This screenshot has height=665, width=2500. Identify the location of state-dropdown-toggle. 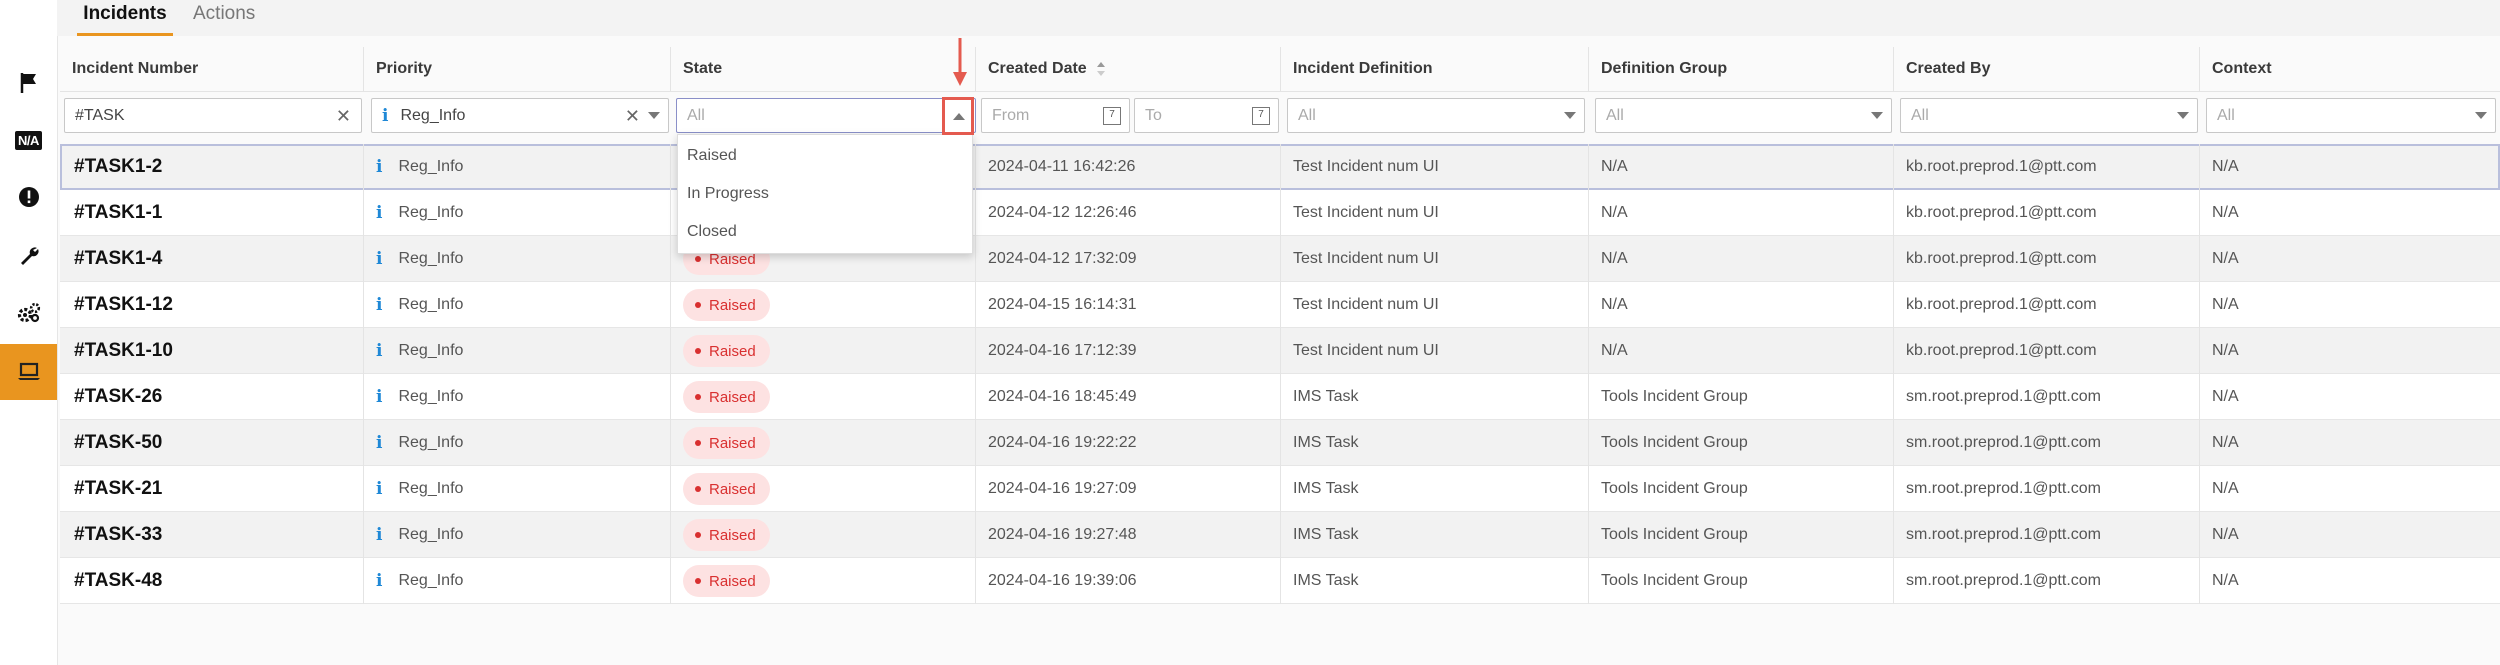
(958, 116).